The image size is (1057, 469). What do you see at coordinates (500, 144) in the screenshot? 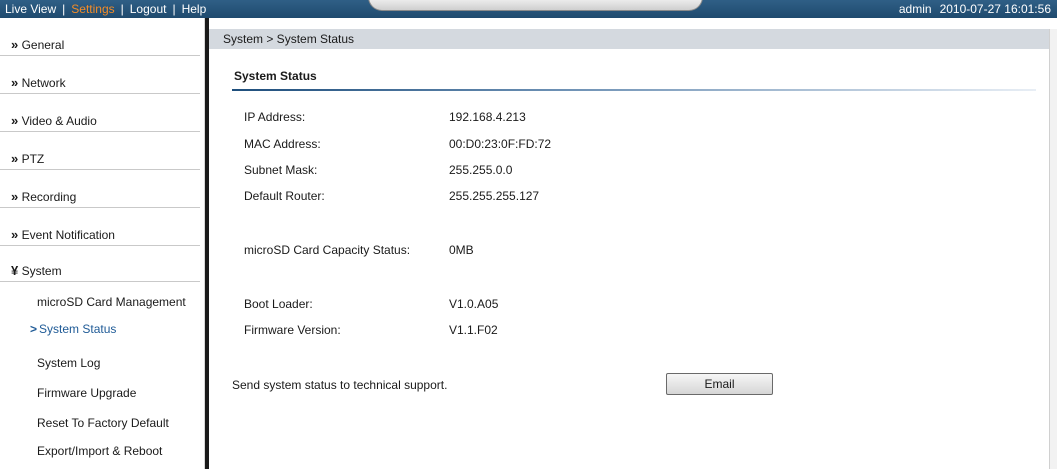
I see `mac-address-value: 00:D0:23:0F:FD:72` at bounding box center [500, 144].